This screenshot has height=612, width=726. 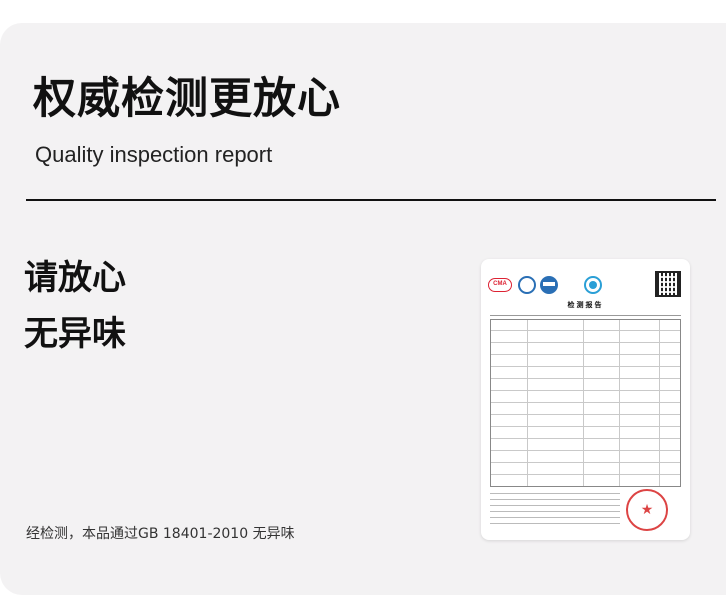 What do you see at coordinates (593, 285) in the screenshot?
I see `lab-logo-icon` at bounding box center [593, 285].